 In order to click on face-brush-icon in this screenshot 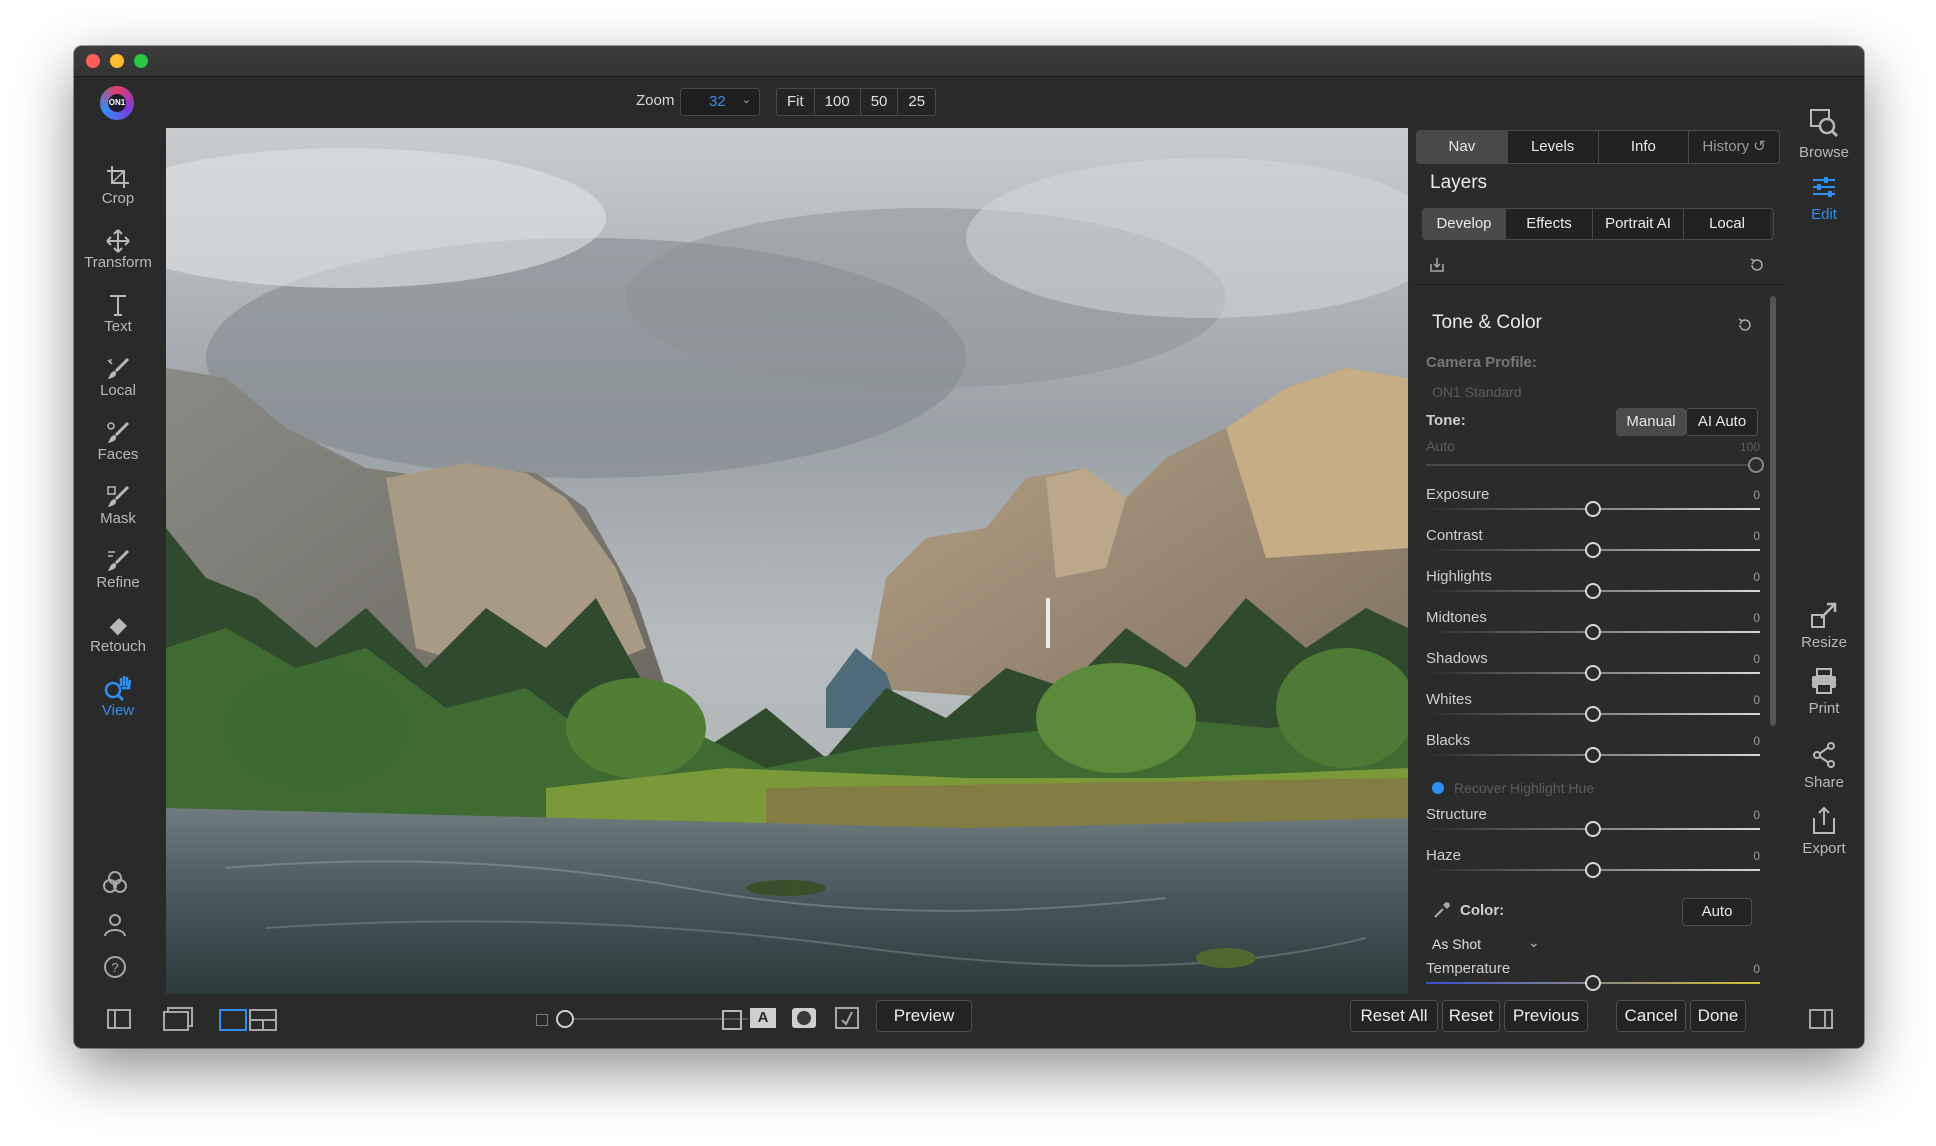, I will do `click(118, 432)`.